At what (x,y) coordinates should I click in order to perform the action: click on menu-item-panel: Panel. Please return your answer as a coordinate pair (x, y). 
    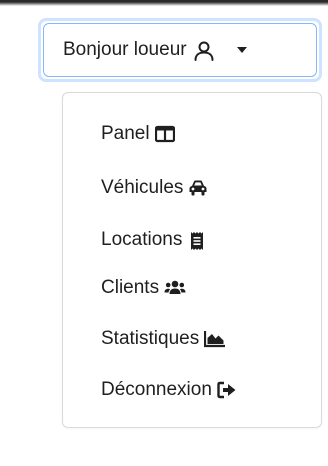
    Looking at the image, I should click on (138, 134).